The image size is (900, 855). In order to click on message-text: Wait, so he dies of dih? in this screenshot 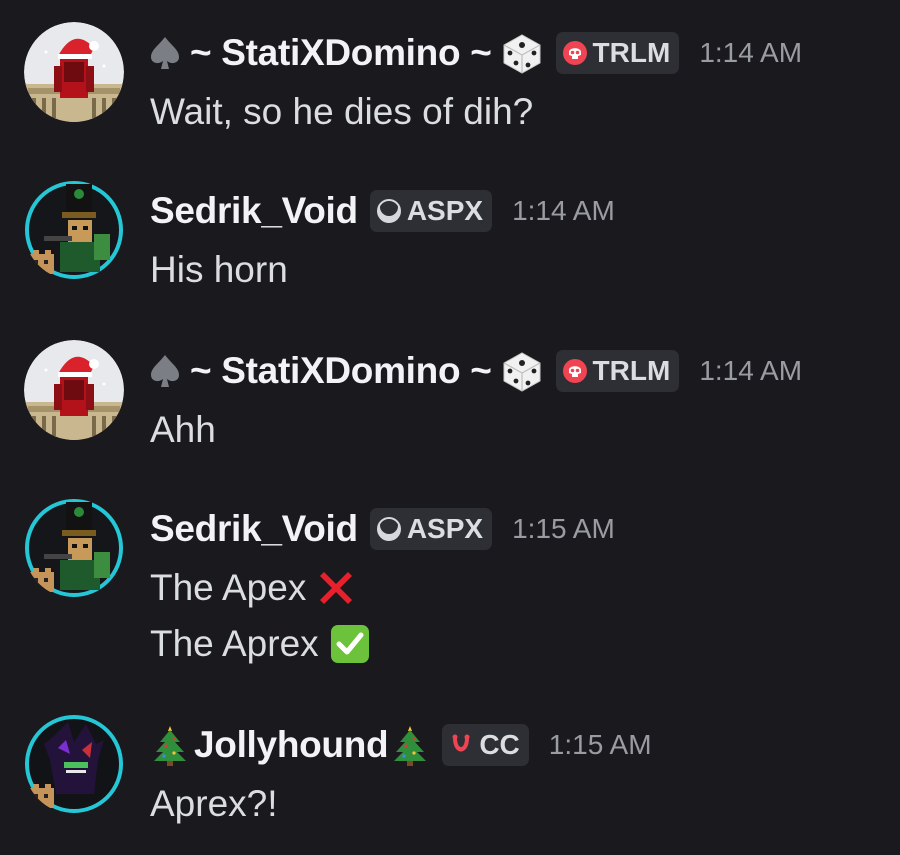, I will do `click(342, 111)`.